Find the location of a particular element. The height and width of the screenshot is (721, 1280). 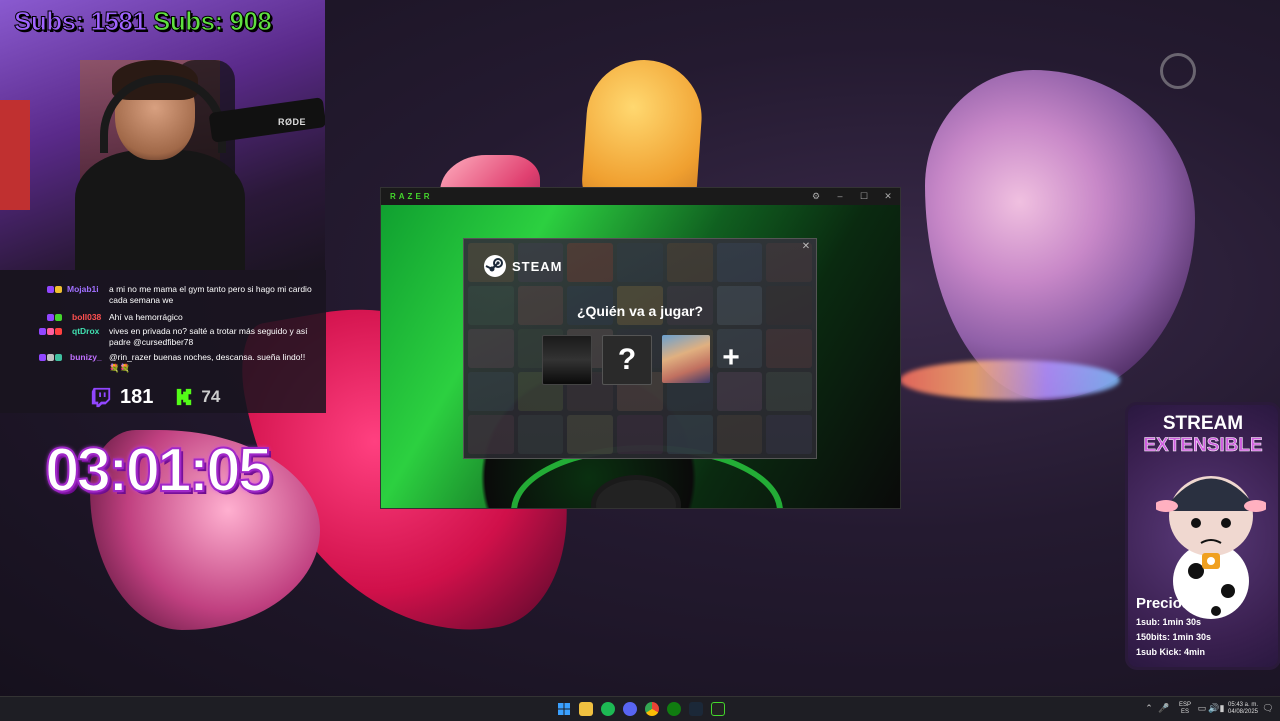

file-explorer-icon is located at coordinates (586, 709).